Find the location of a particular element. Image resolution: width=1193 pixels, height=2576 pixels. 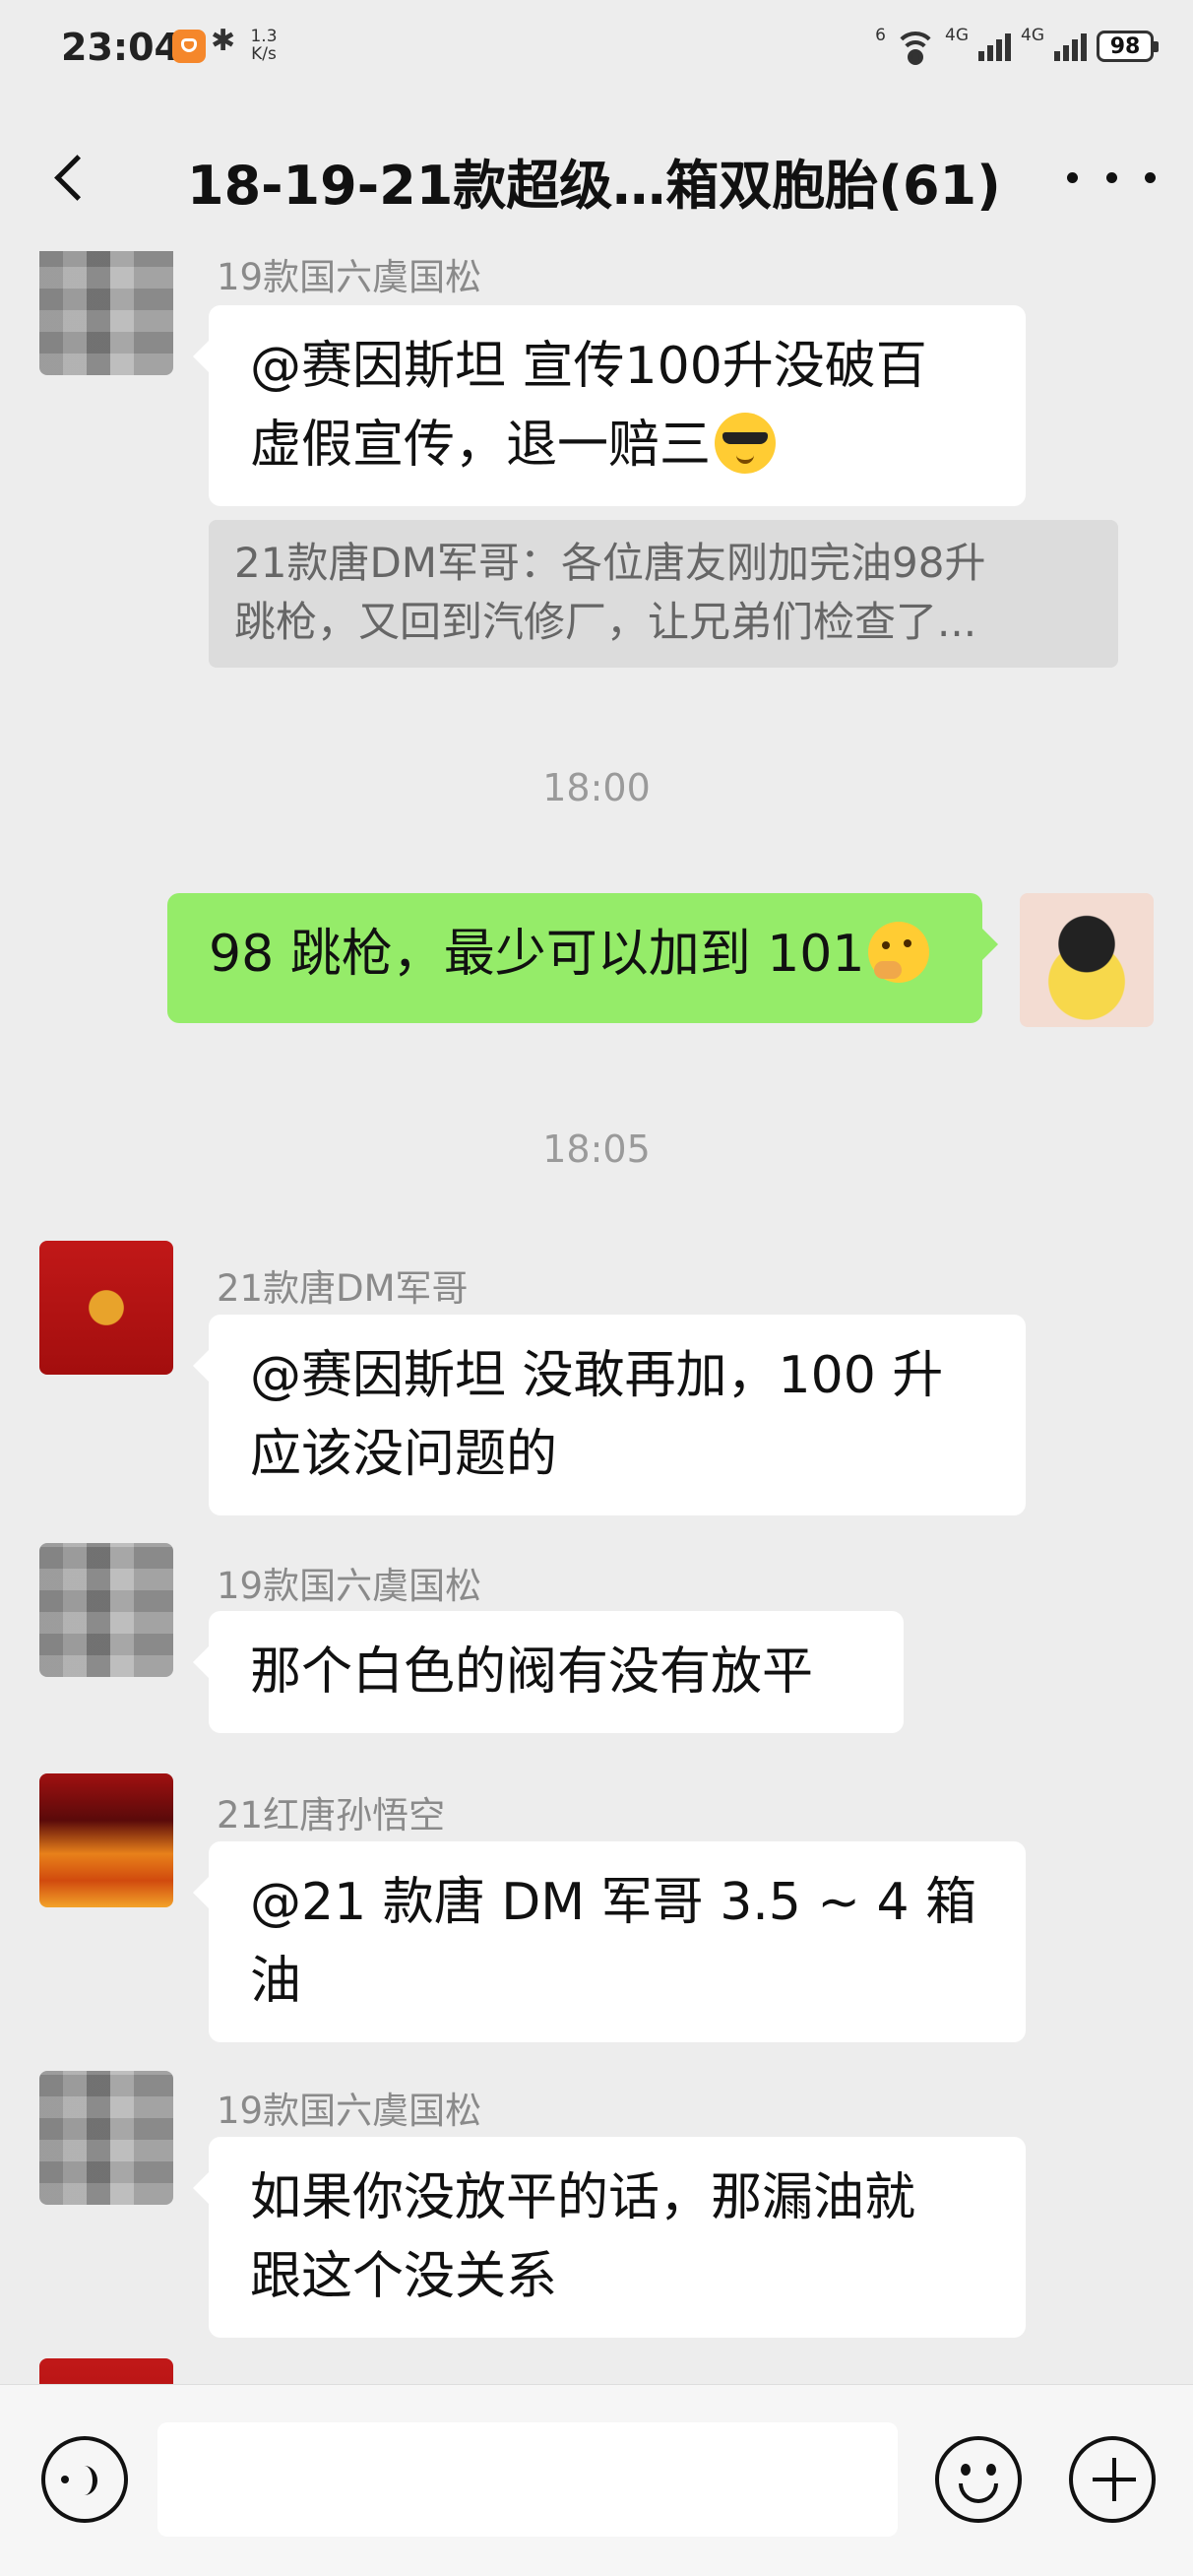

network-speed: 1.3 K/s is located at coordinates (264, 45).